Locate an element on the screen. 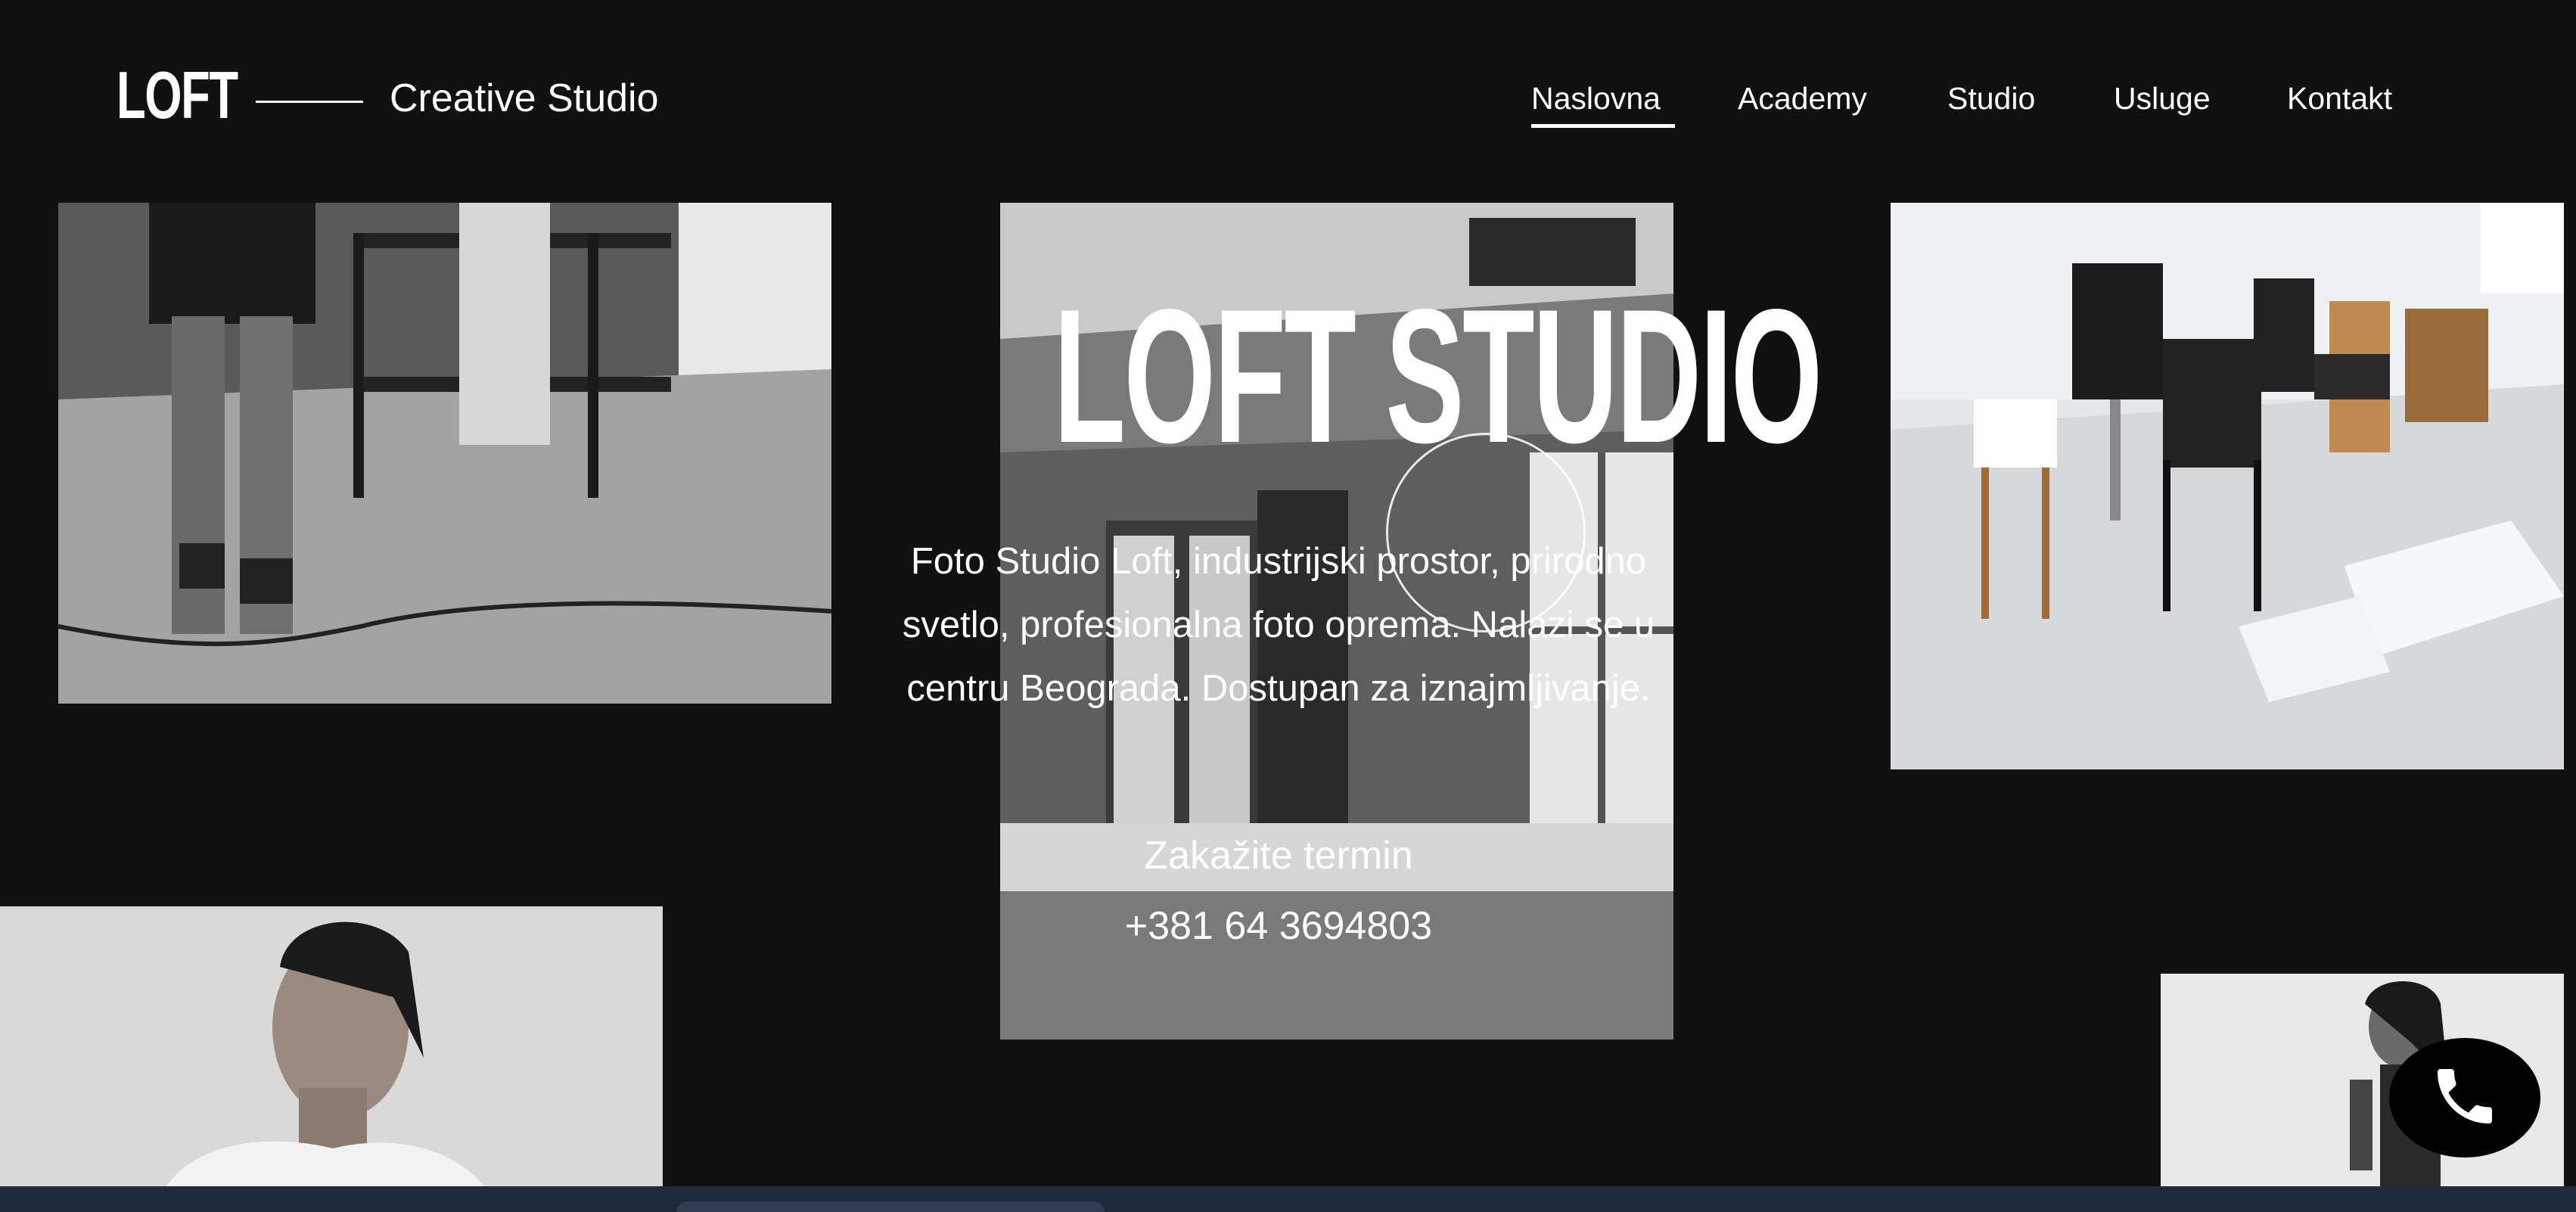 This screenshot has width=2576, height=1212. phone-icon is located at coordinates (2464, 1098).